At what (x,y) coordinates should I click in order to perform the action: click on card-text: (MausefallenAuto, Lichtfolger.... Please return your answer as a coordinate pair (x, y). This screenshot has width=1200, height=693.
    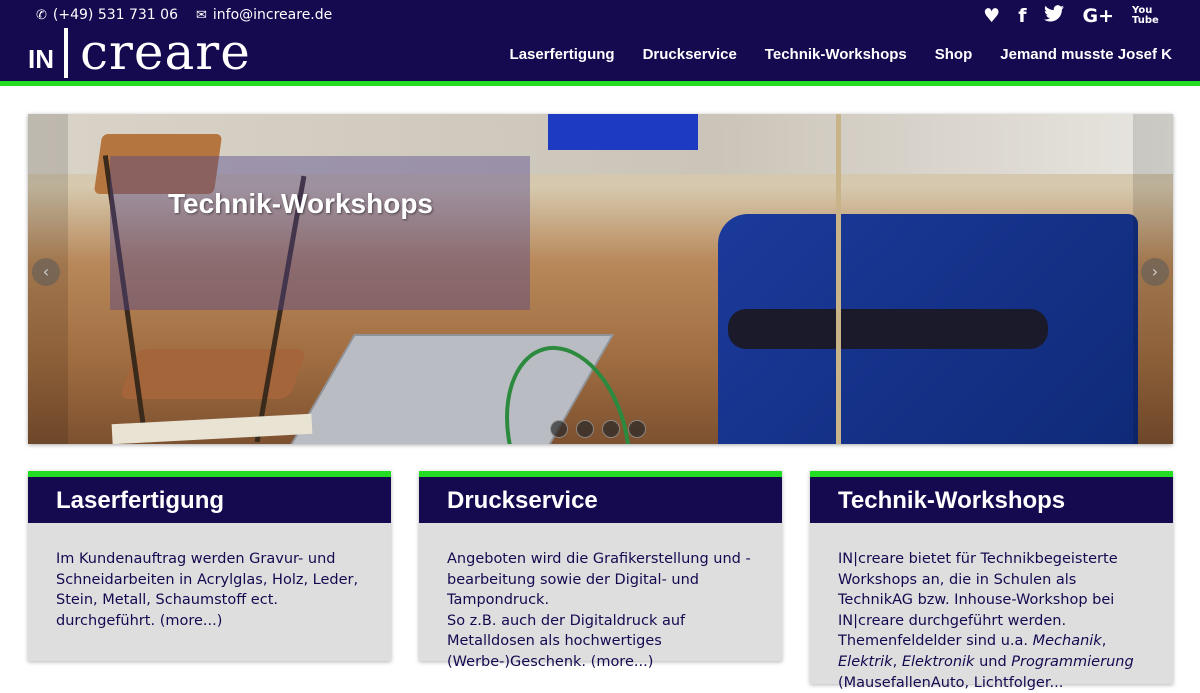
    Looking at the image, I should click on (951, 682).